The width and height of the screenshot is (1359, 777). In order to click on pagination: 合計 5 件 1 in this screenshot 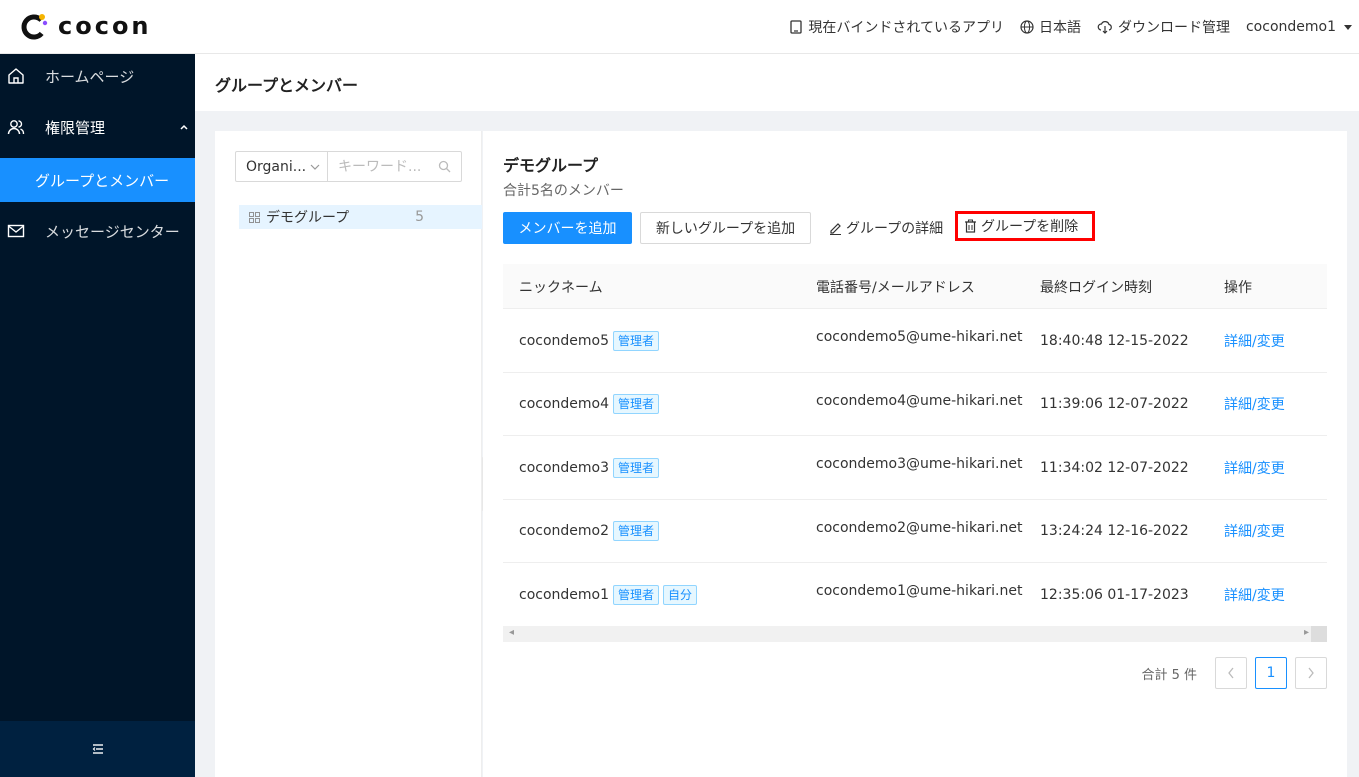, I will do `click(1234, 673)`.